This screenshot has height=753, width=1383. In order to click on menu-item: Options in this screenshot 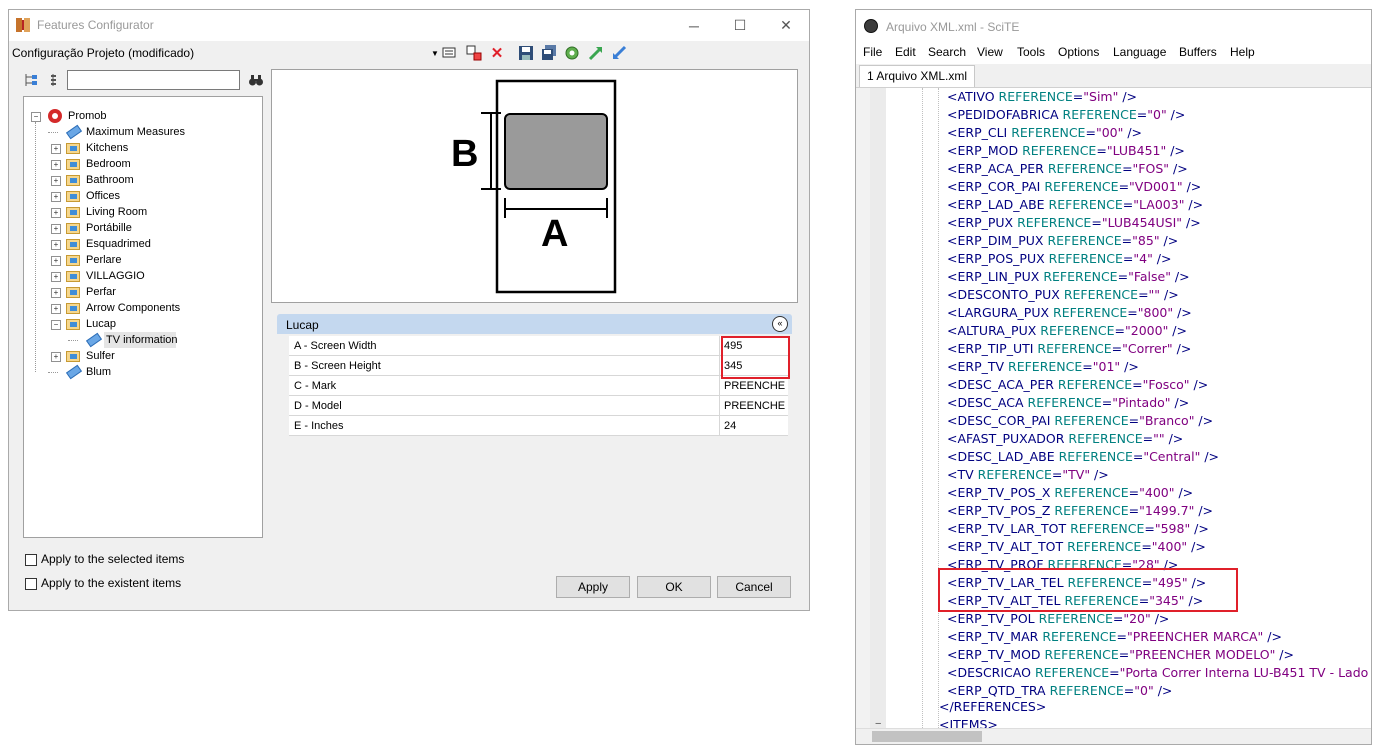, I will do `click(1078, 52)`.